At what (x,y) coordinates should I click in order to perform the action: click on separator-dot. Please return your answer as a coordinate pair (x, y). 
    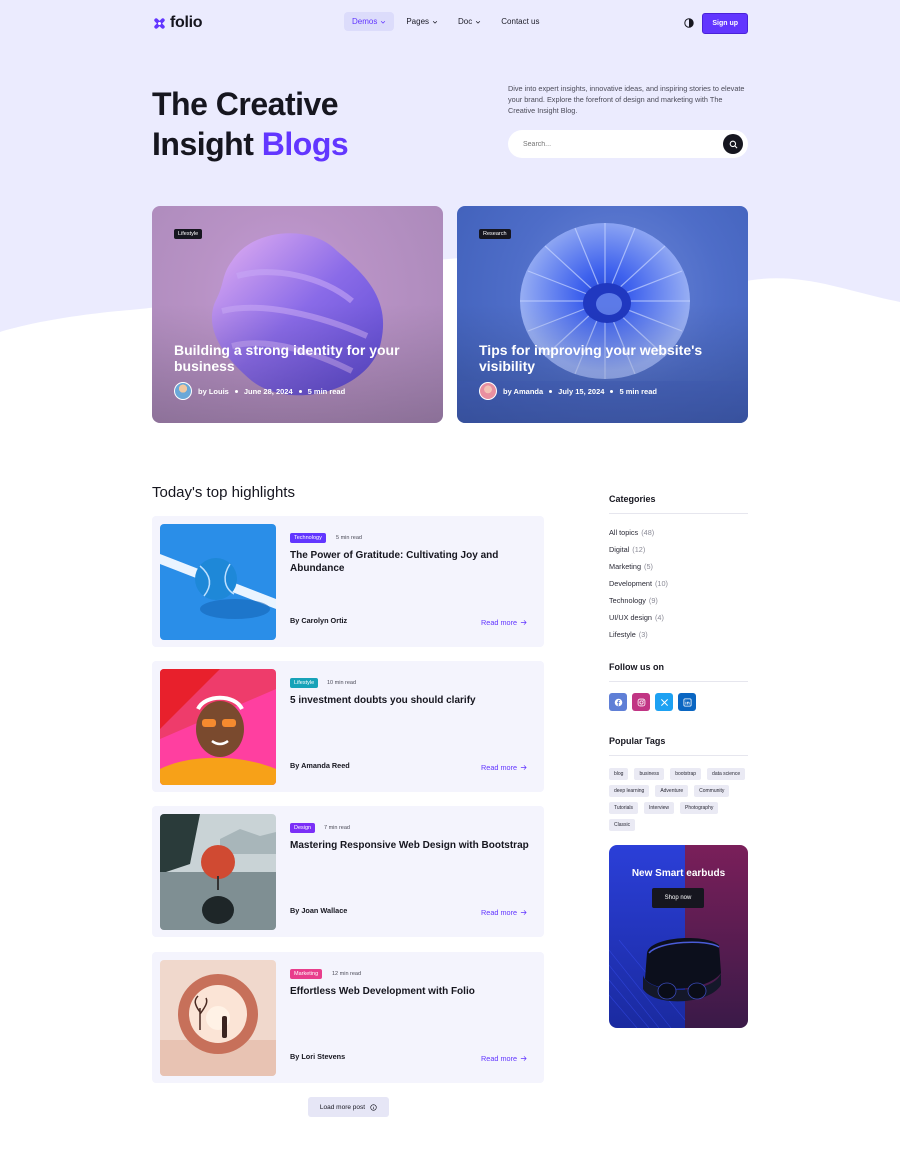
    Looking at the image, I should click on (236, 391).